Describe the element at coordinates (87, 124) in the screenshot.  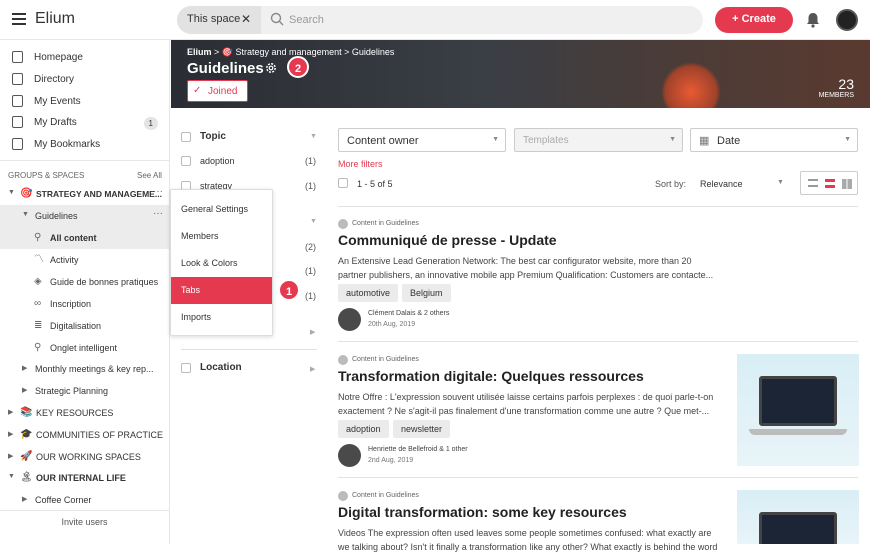
I see `sidebar-item-drafts: My Drafts 1` at that location.